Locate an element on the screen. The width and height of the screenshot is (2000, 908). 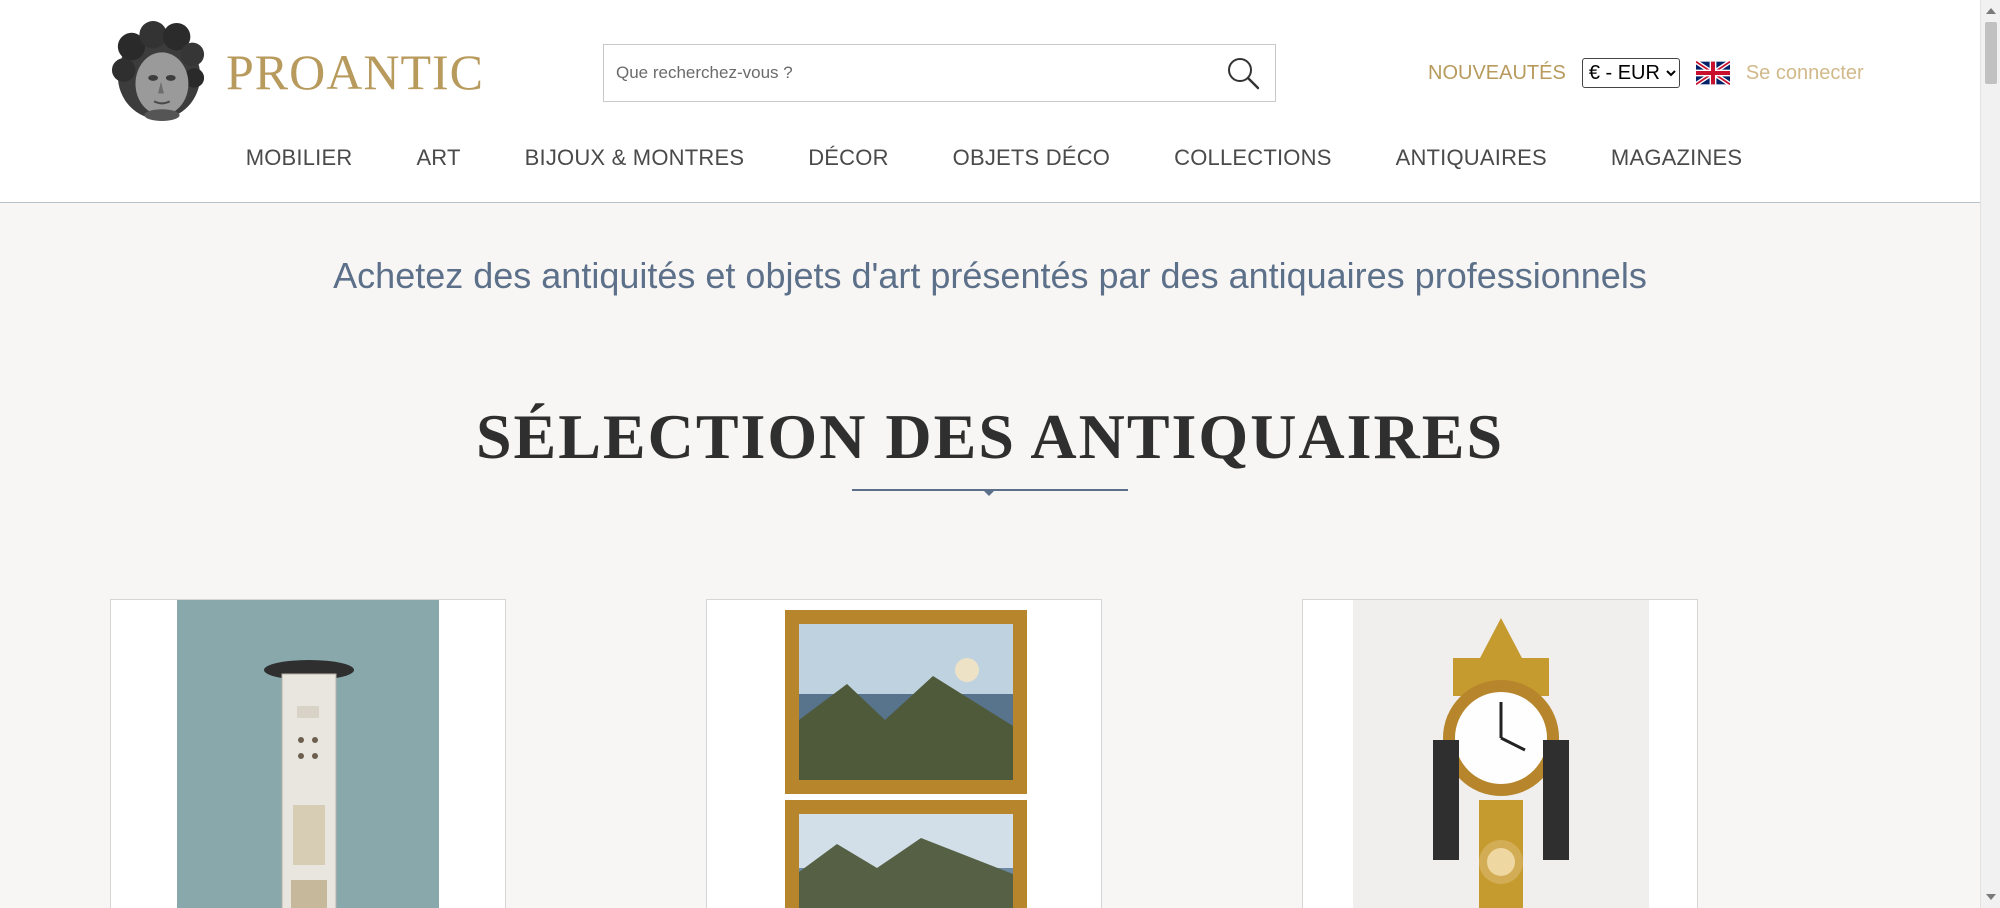
search-input is located at coordinates (899, 73).